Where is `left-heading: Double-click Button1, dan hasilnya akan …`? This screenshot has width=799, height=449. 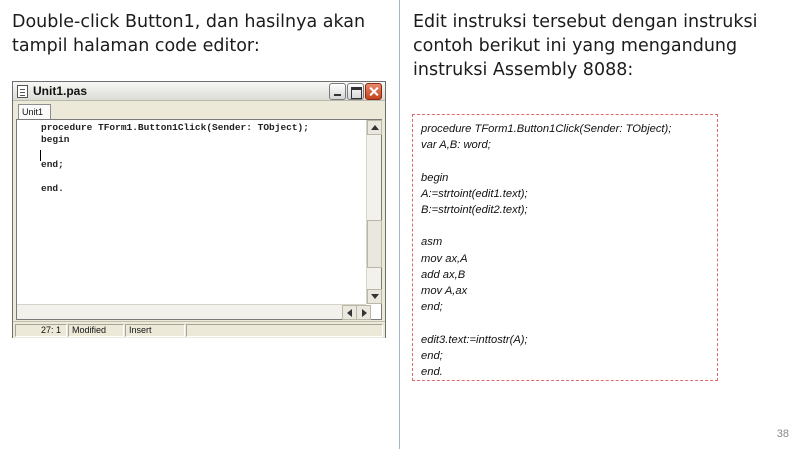
left-heading: Double-click Button1, dan hasilnya akan … is located at coordinates (202, 34).